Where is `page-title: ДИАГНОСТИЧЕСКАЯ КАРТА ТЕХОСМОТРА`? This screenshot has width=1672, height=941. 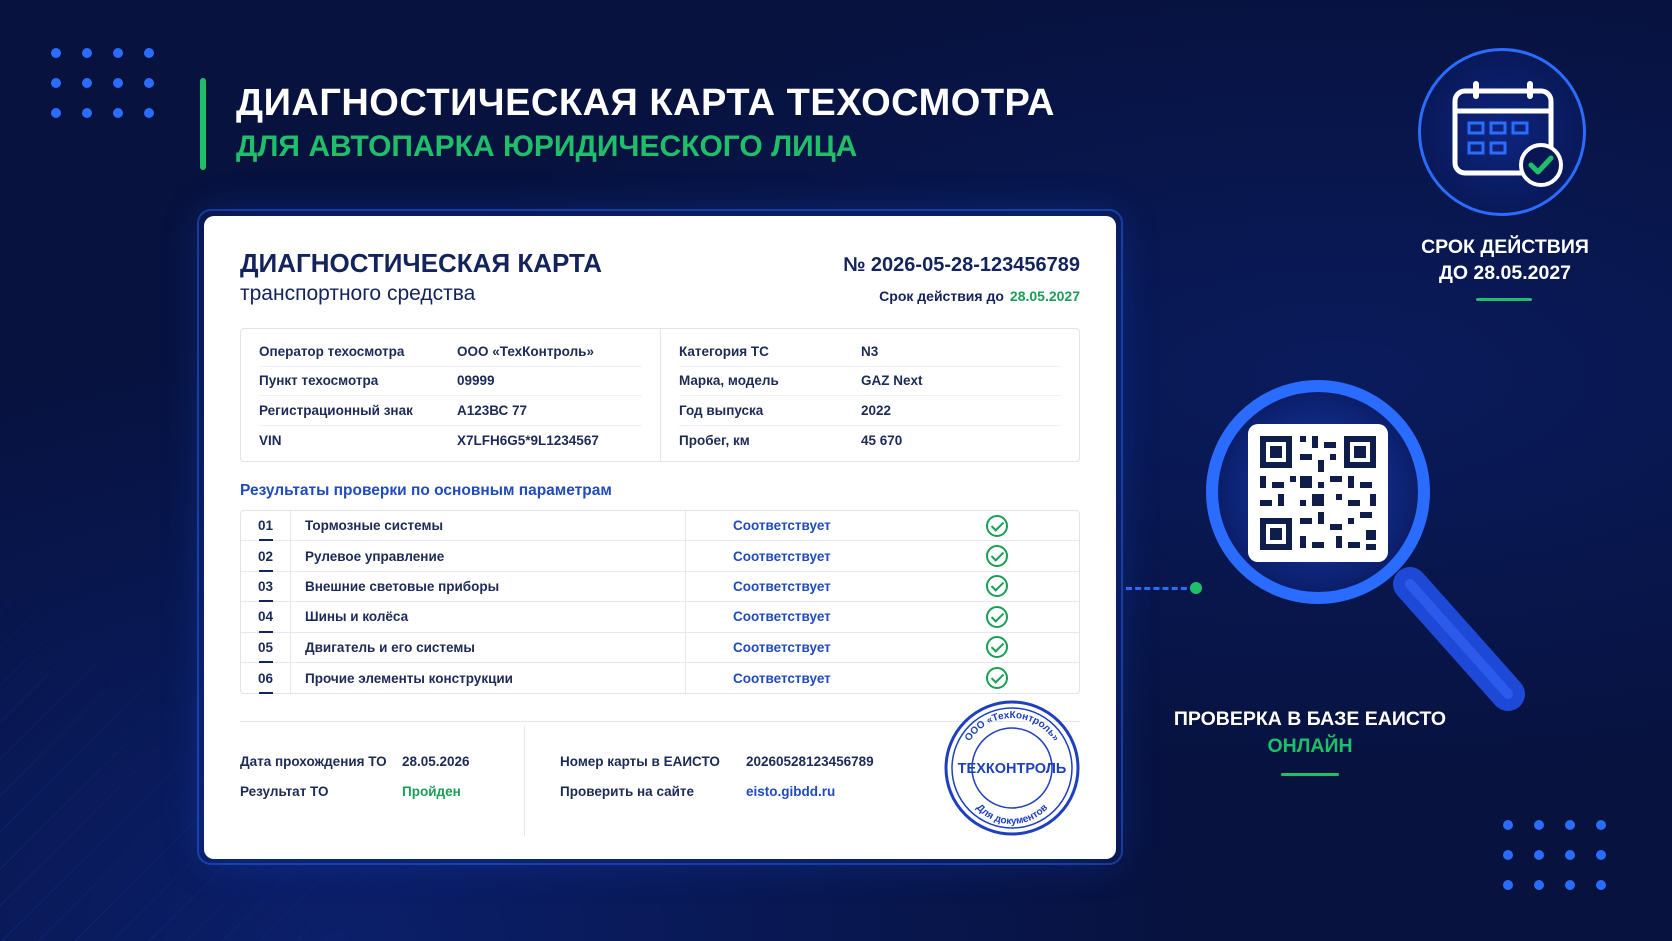 page-title: ДИАГНОСТИЧЕСКАЯ КАРТА ТЕХОСМОТРА is located at coordinates (645, 103).